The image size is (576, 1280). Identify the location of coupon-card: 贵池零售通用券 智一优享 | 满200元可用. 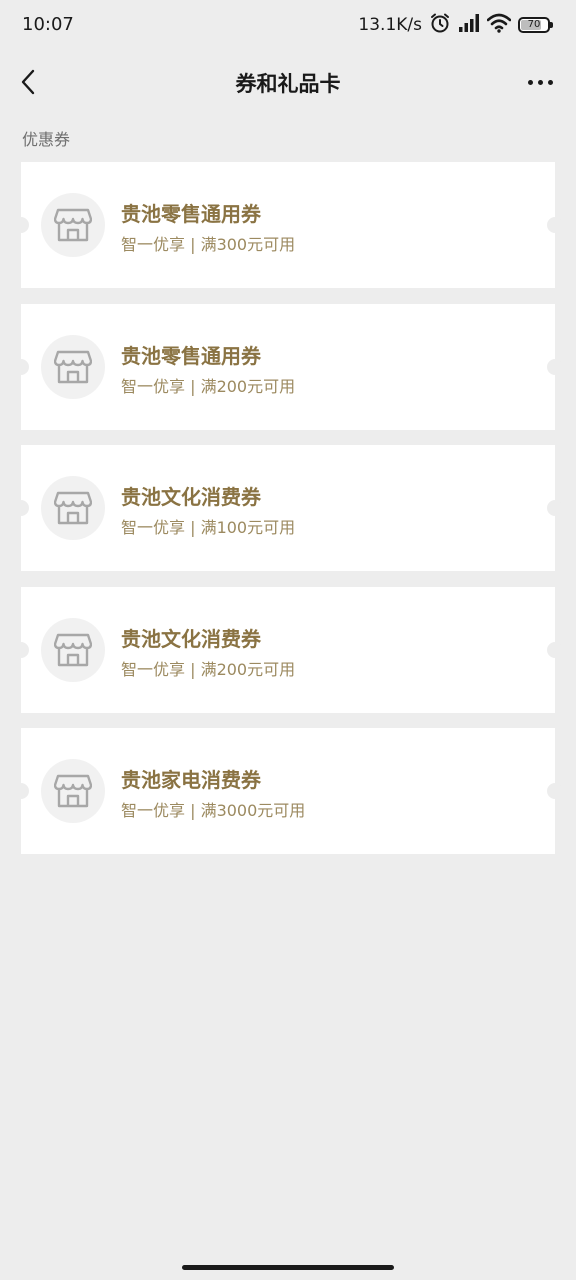
(288, 366).